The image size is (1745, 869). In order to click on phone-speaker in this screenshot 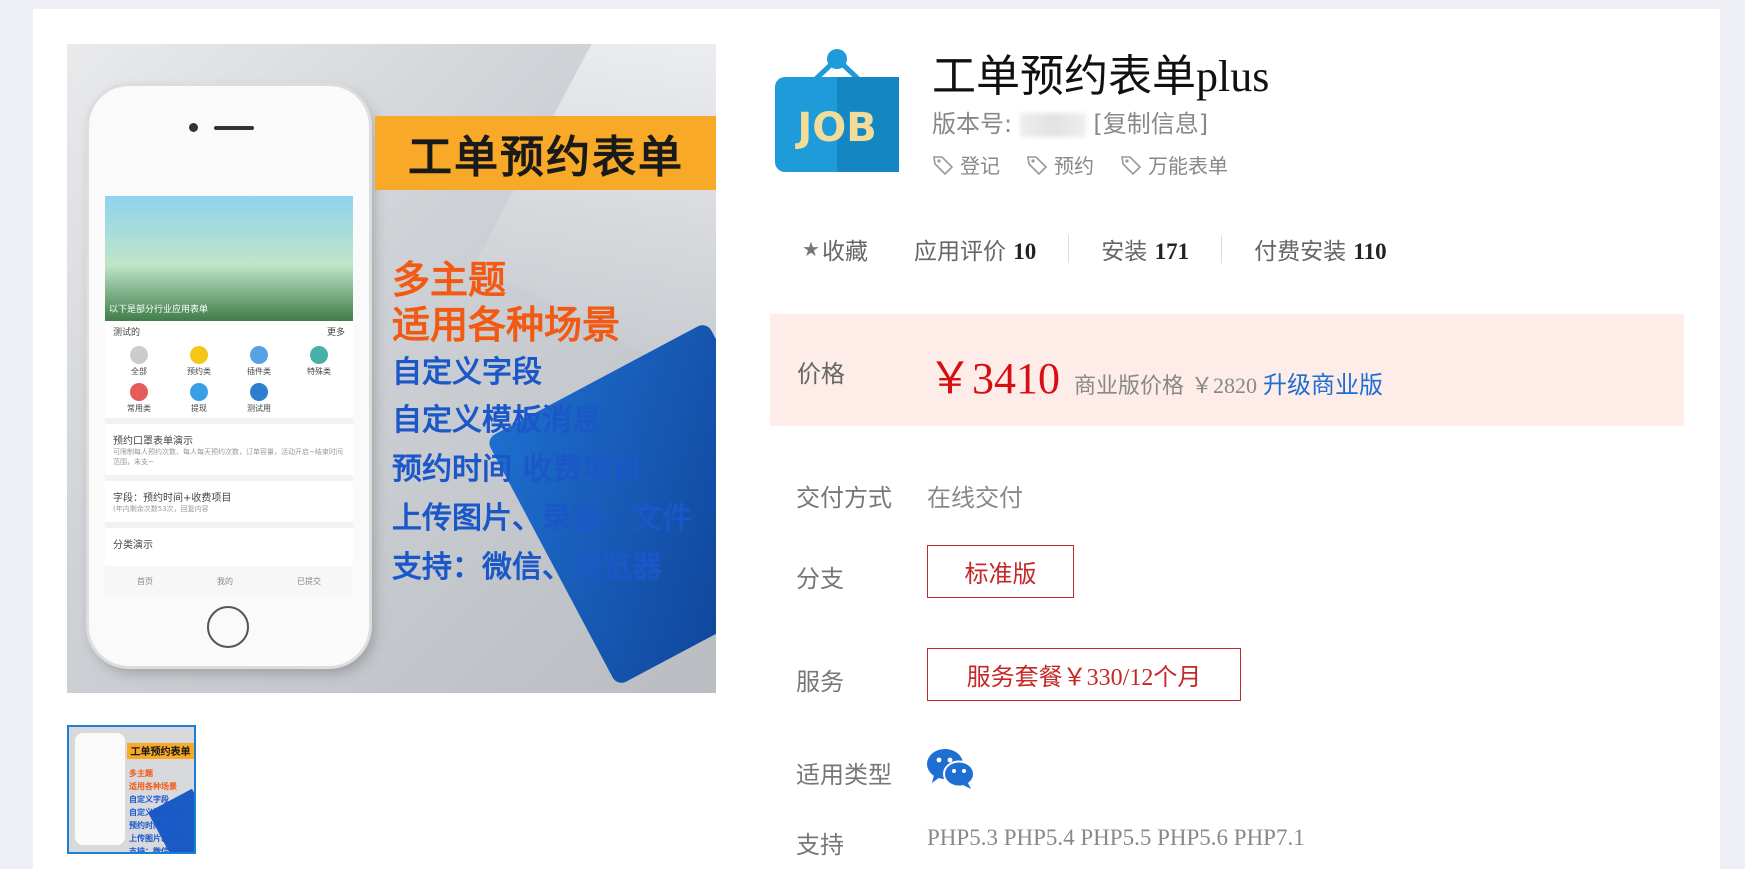, I will do `click(234, 128)`.